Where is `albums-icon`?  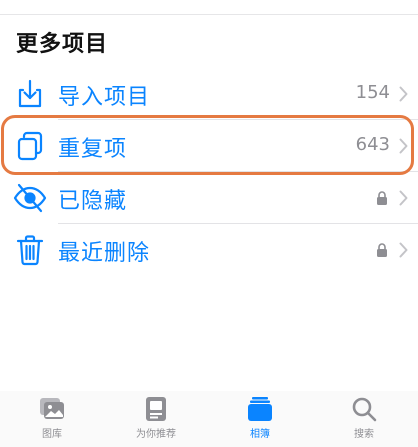
albums-icon is located at coordinates (260, 409).